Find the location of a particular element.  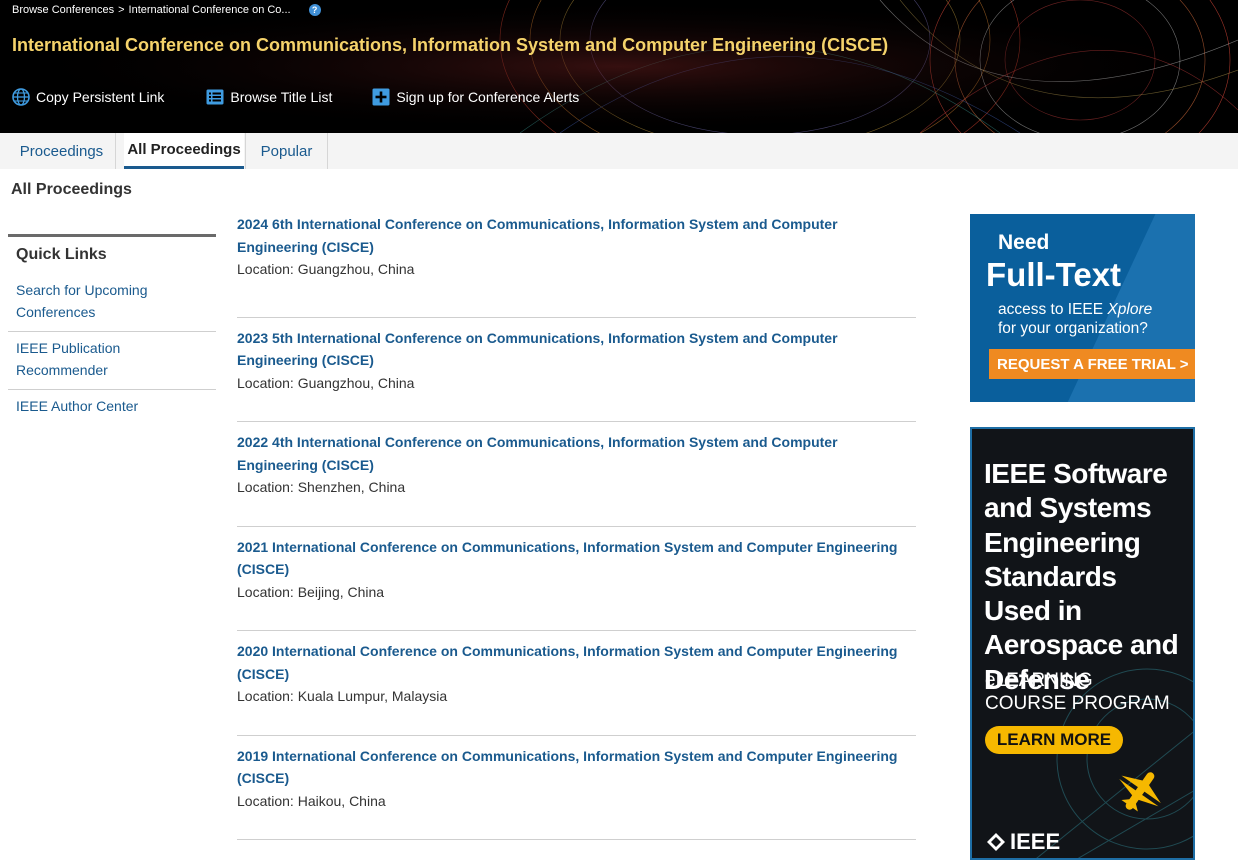

plus-square-icon is located at coordinates (381, 97).